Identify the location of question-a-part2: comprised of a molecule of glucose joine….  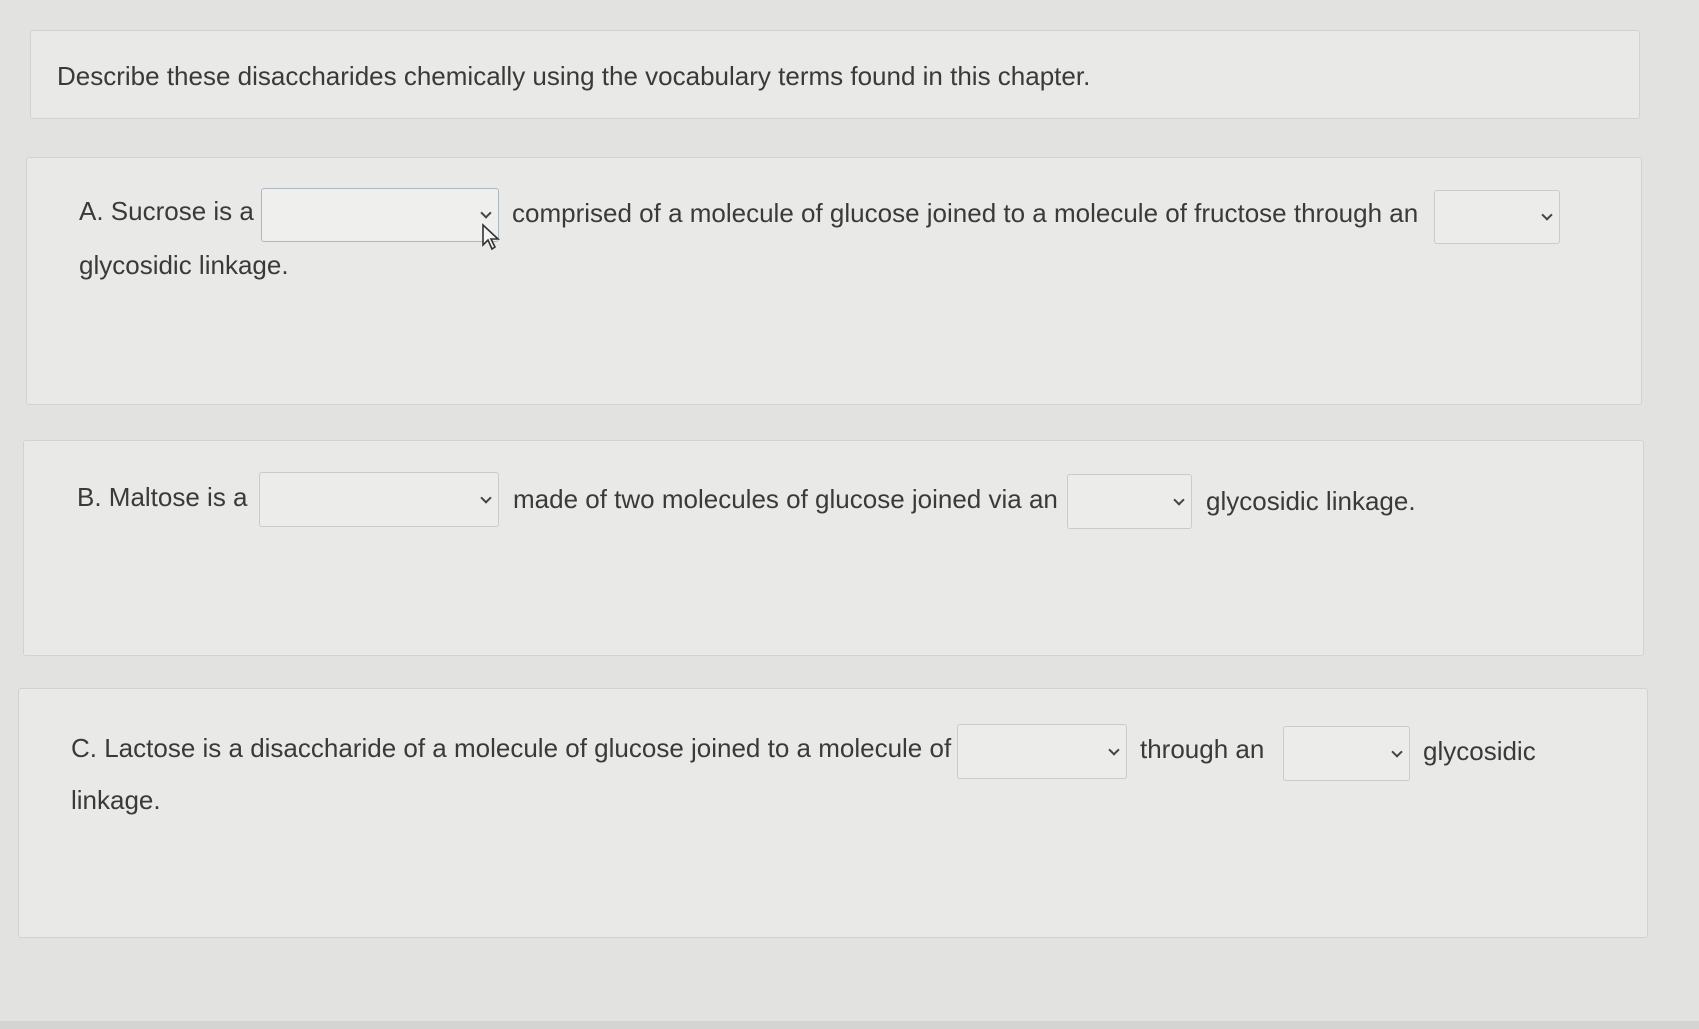
(965, 213).